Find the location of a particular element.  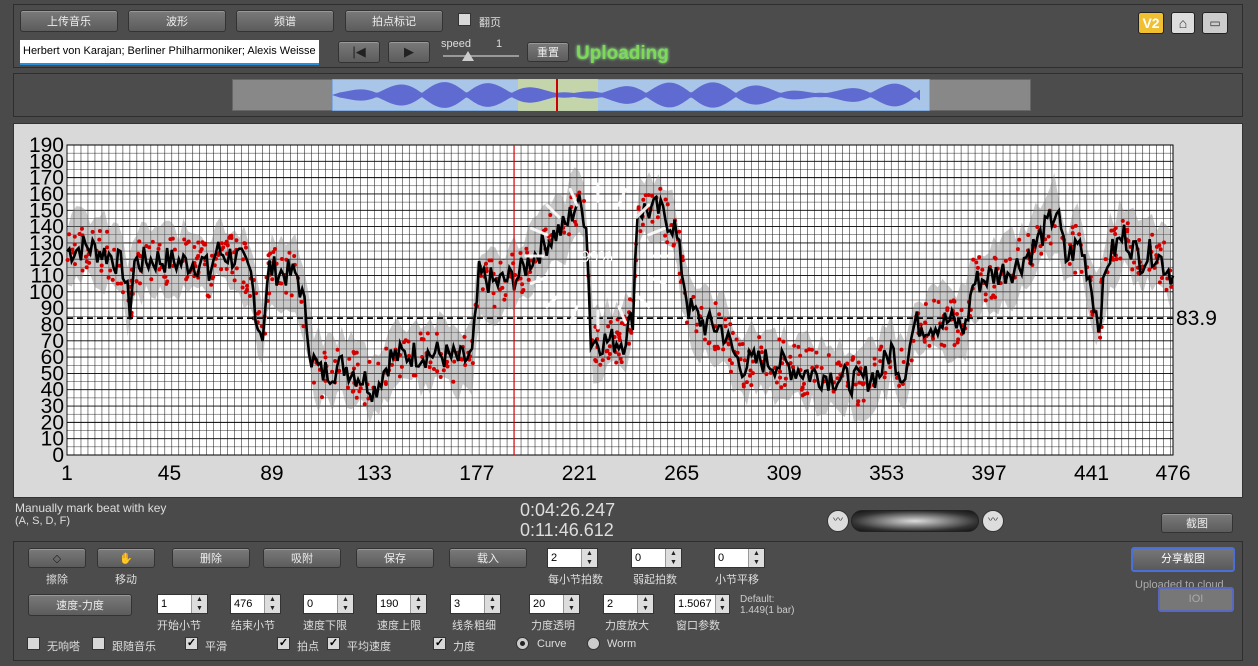

dyn-trans-value: 20 is located at coordinates (546, 604).